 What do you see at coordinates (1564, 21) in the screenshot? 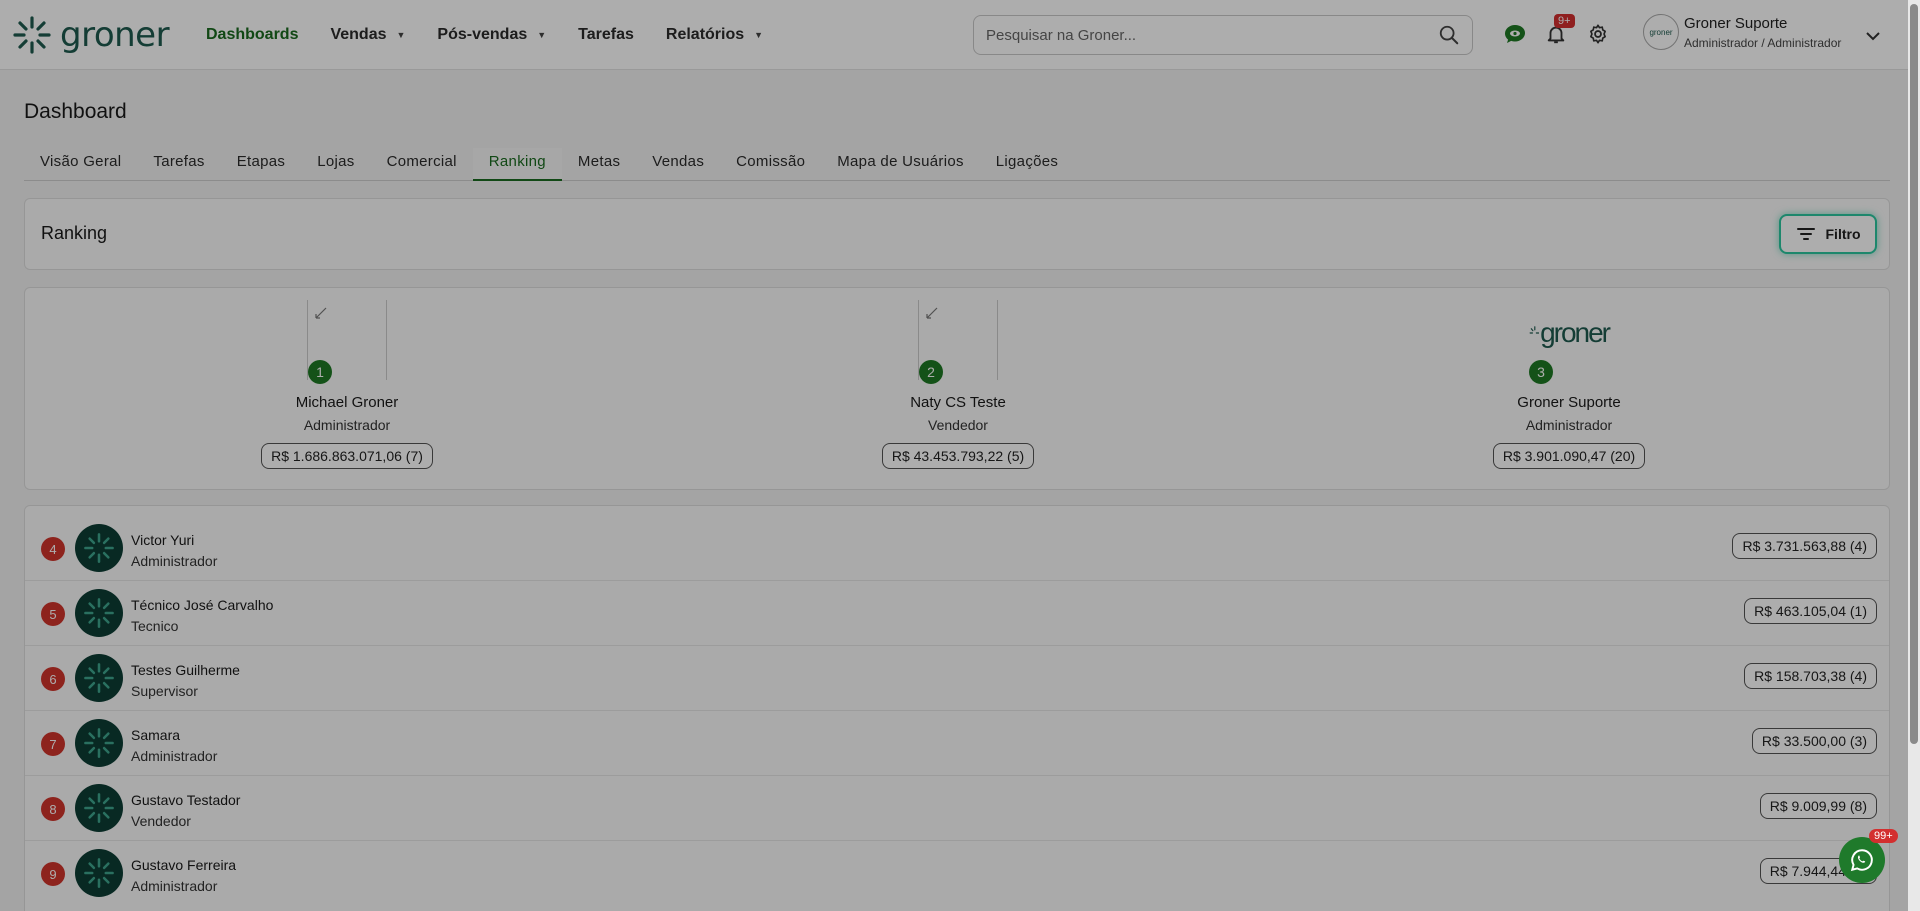
I see `notification-badge: 9+` at bounding box center [1564, 21].